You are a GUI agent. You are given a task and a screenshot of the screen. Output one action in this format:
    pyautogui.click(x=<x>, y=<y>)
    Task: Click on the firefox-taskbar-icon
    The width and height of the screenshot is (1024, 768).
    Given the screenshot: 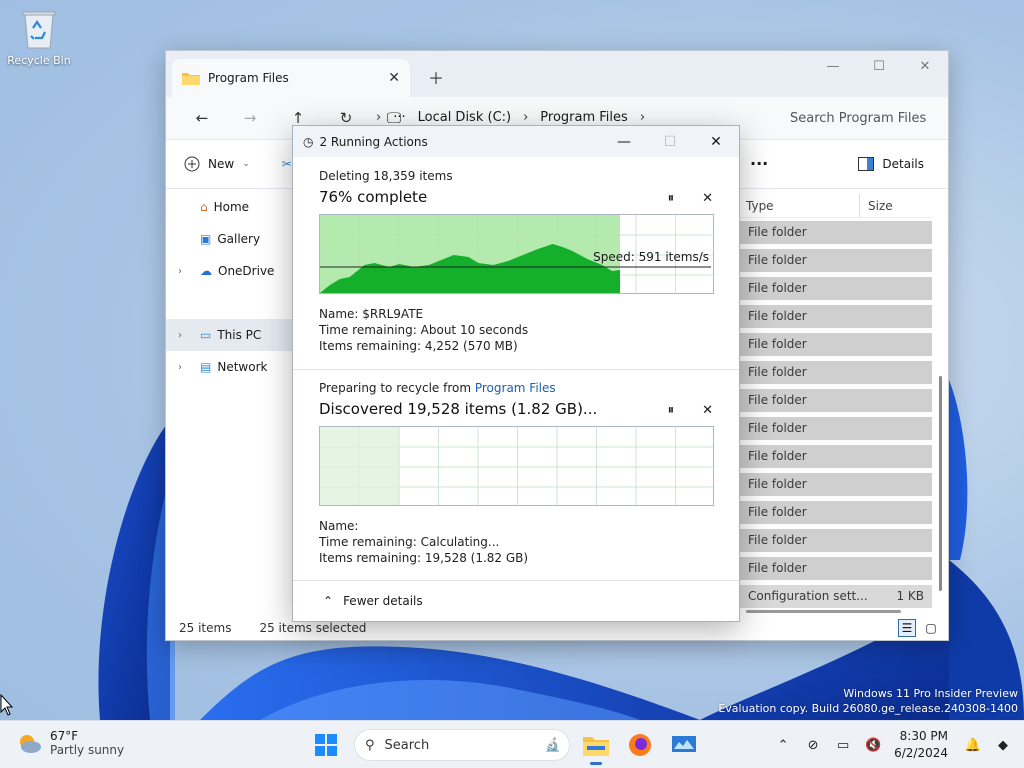 What is the action you would take?
    pyautogui.click(x=640, y=745)
    